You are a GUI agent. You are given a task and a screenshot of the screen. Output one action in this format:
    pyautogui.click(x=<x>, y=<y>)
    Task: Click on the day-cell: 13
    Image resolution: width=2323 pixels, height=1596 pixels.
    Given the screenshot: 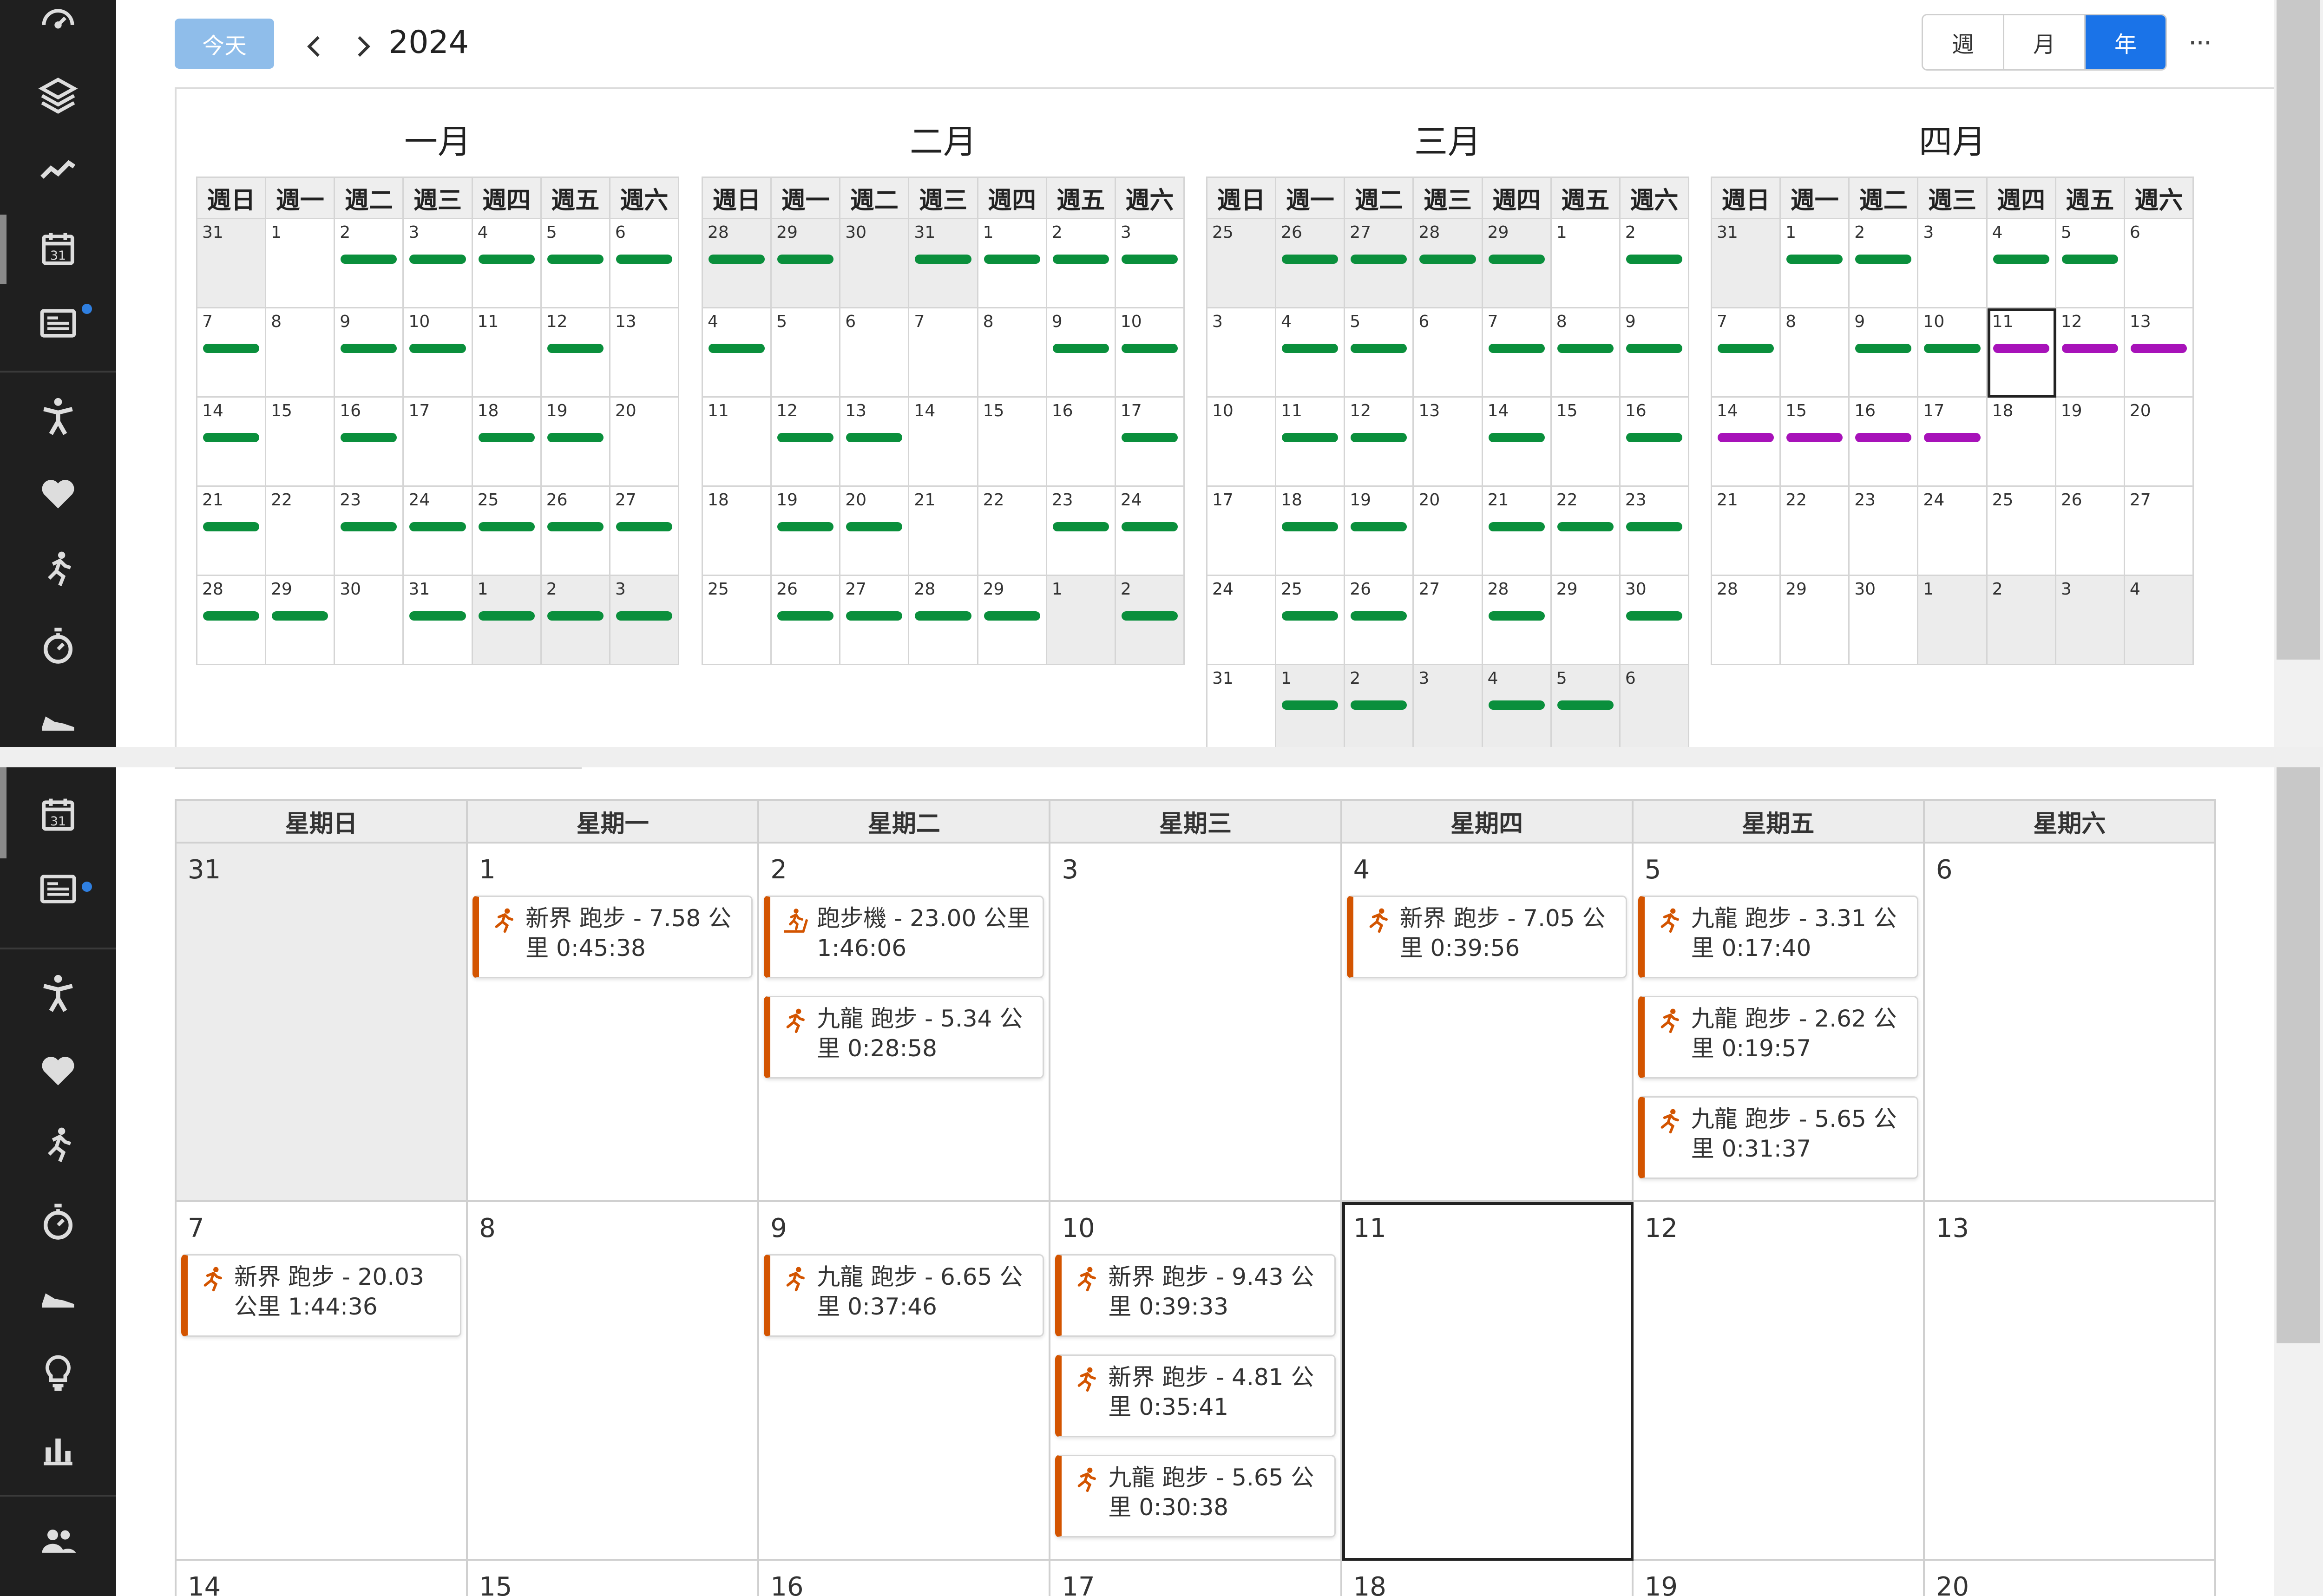 What is the action you would take?
    pyautogui.click(x=1448, y=443)
    